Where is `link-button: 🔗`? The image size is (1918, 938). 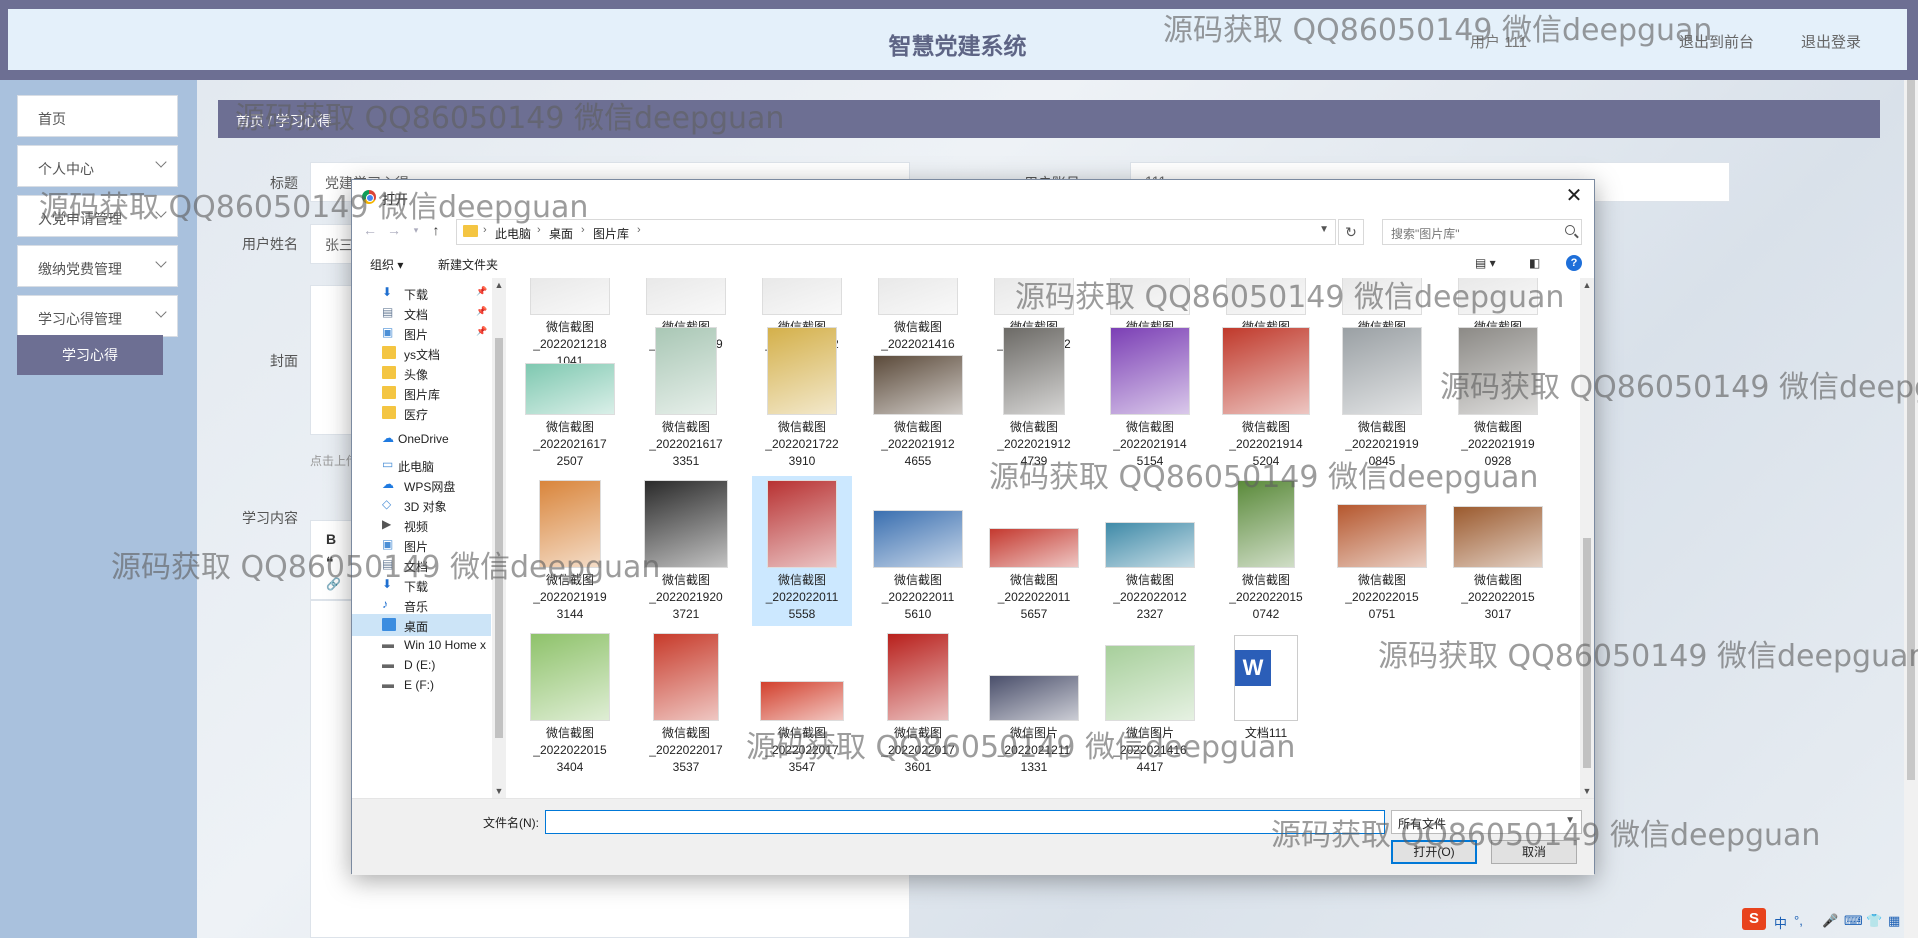 link-button: 🔗 is located at coordinates (333, 584).